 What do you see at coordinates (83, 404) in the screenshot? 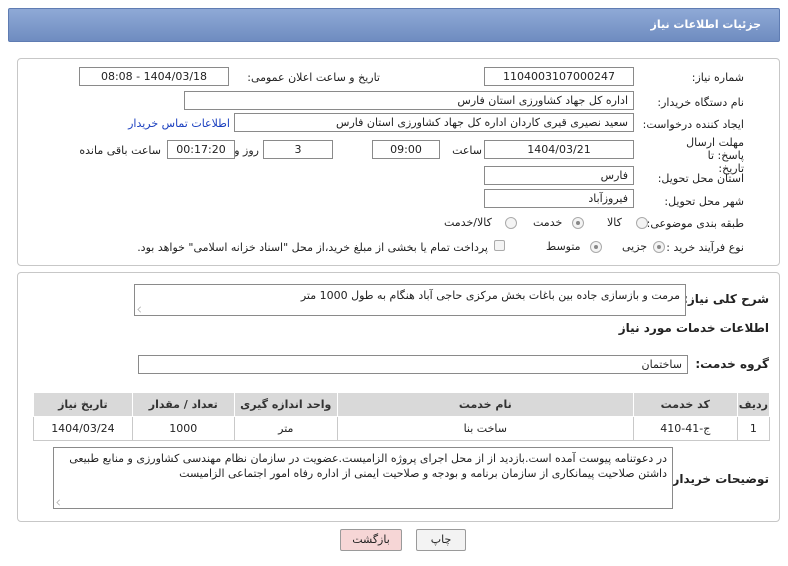
I see `col-header-date: تاریخ نیاز` at bounding box center [83, 404].